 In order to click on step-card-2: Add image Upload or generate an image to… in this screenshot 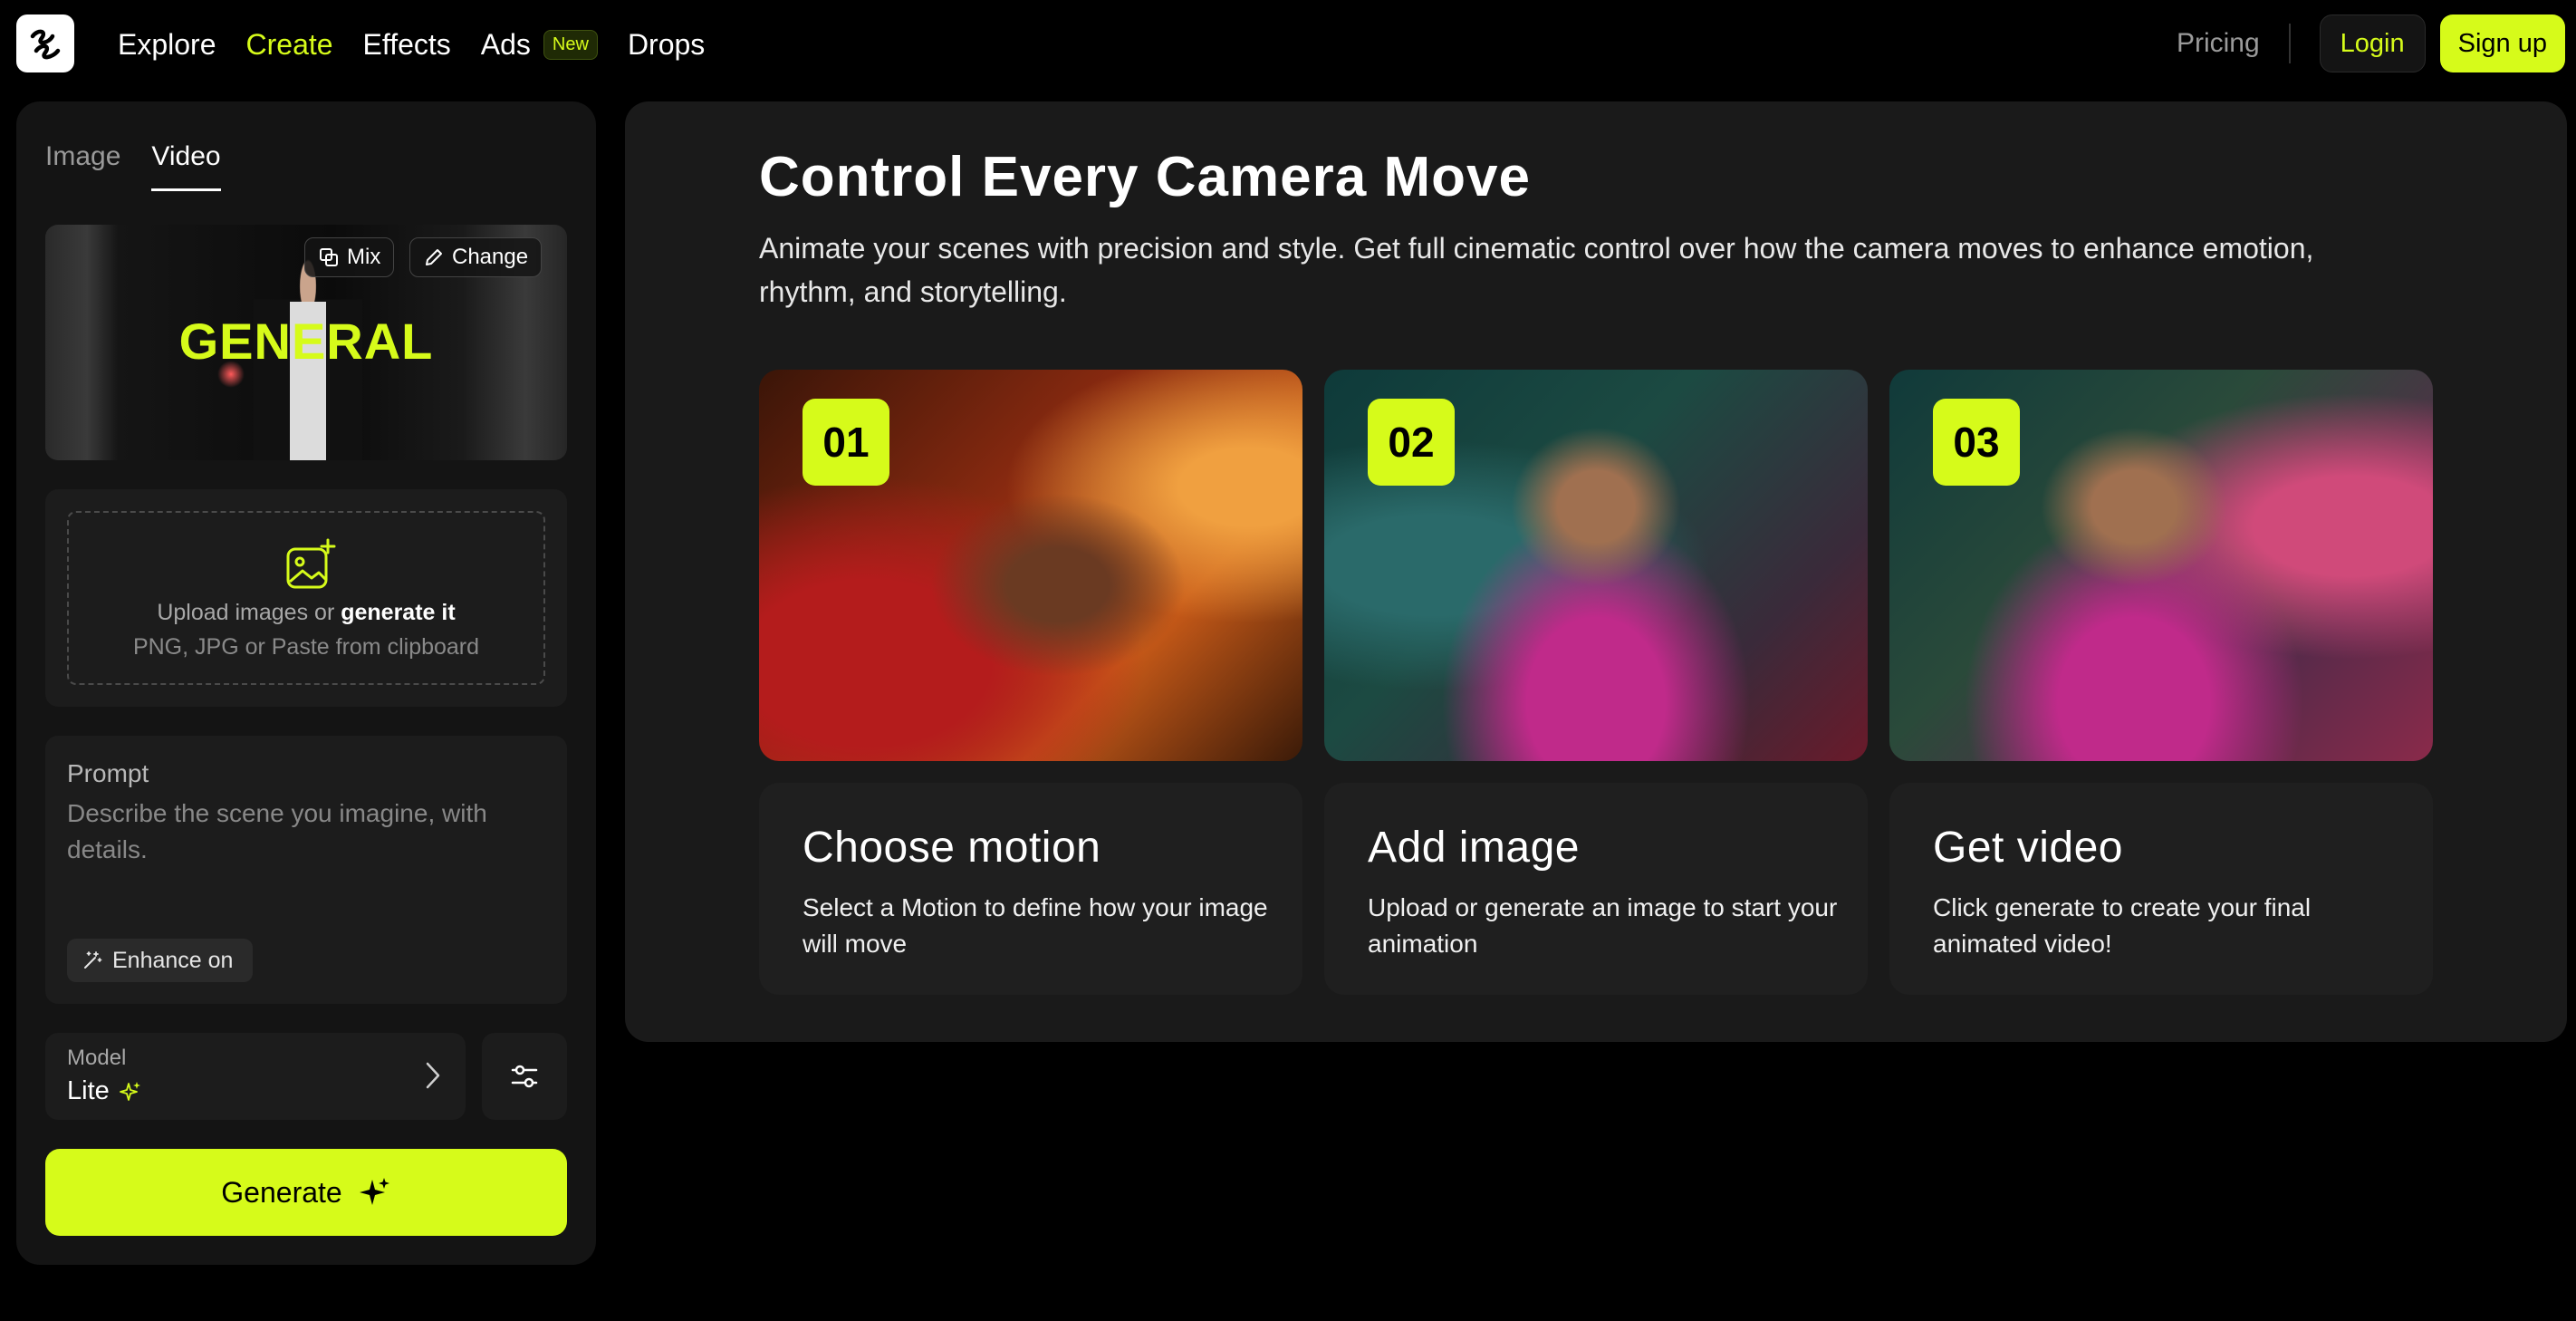, I will do `click(1596, 889)`.